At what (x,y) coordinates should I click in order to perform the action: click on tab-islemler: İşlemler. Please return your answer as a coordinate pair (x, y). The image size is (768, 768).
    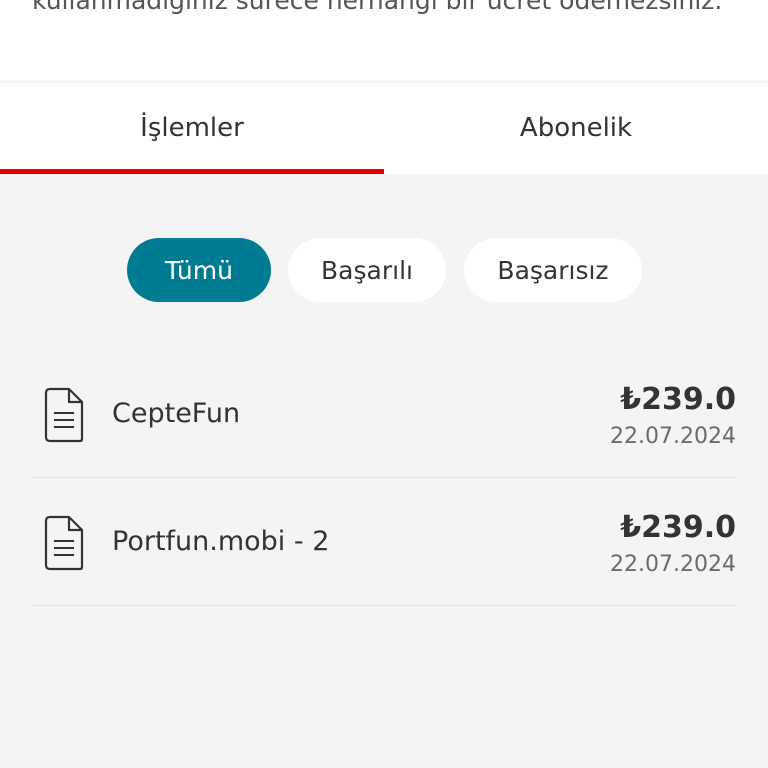
    Looking at the image, I should click on (192, 128).